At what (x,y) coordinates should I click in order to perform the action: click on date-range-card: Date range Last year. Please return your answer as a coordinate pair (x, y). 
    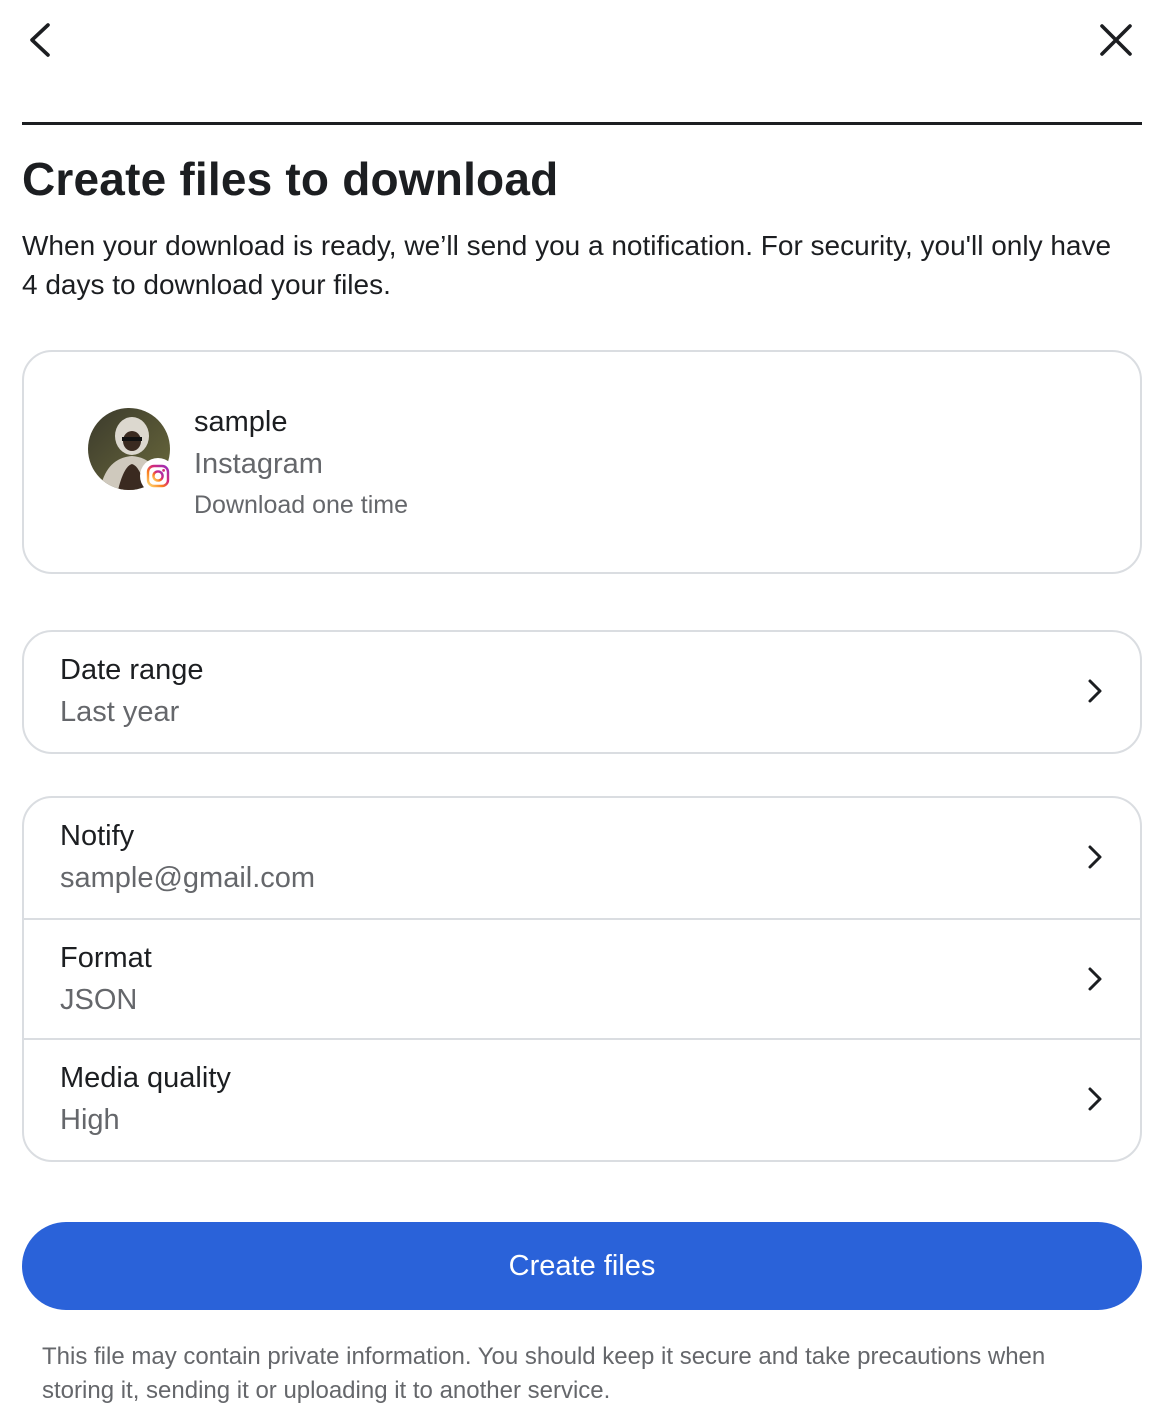
    Looking at the image, I should click on (582, 692).